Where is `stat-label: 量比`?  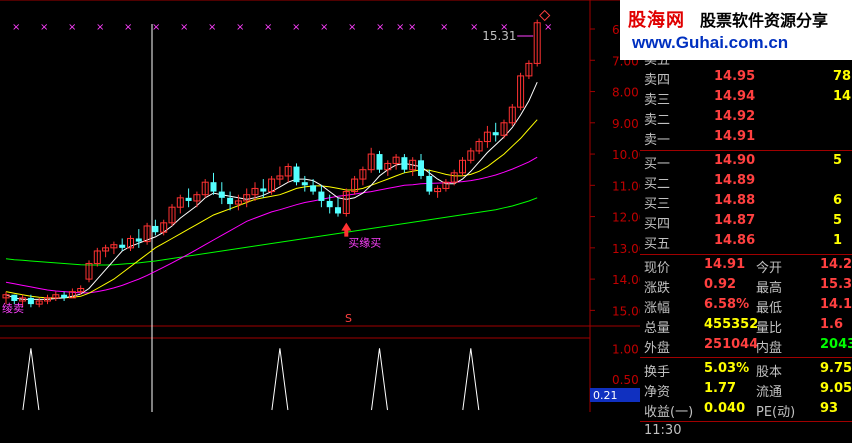 stat-label: 量比 is located at coordinates (769, 328).